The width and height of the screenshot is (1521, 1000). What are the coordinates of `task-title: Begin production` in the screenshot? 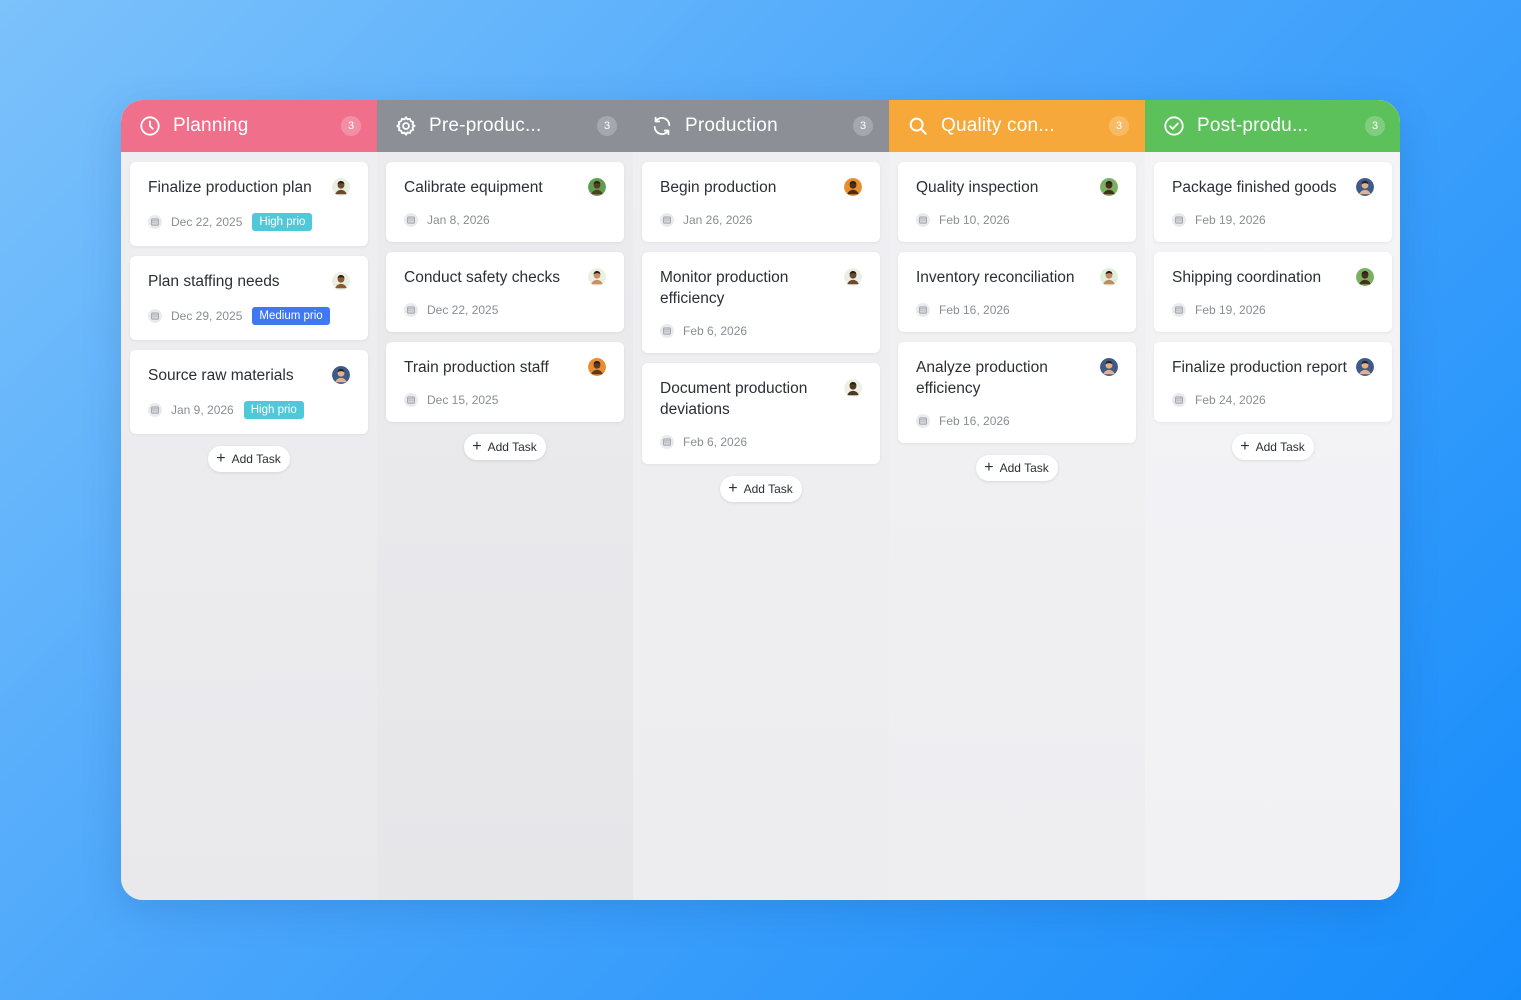 It's located at (718, 187).